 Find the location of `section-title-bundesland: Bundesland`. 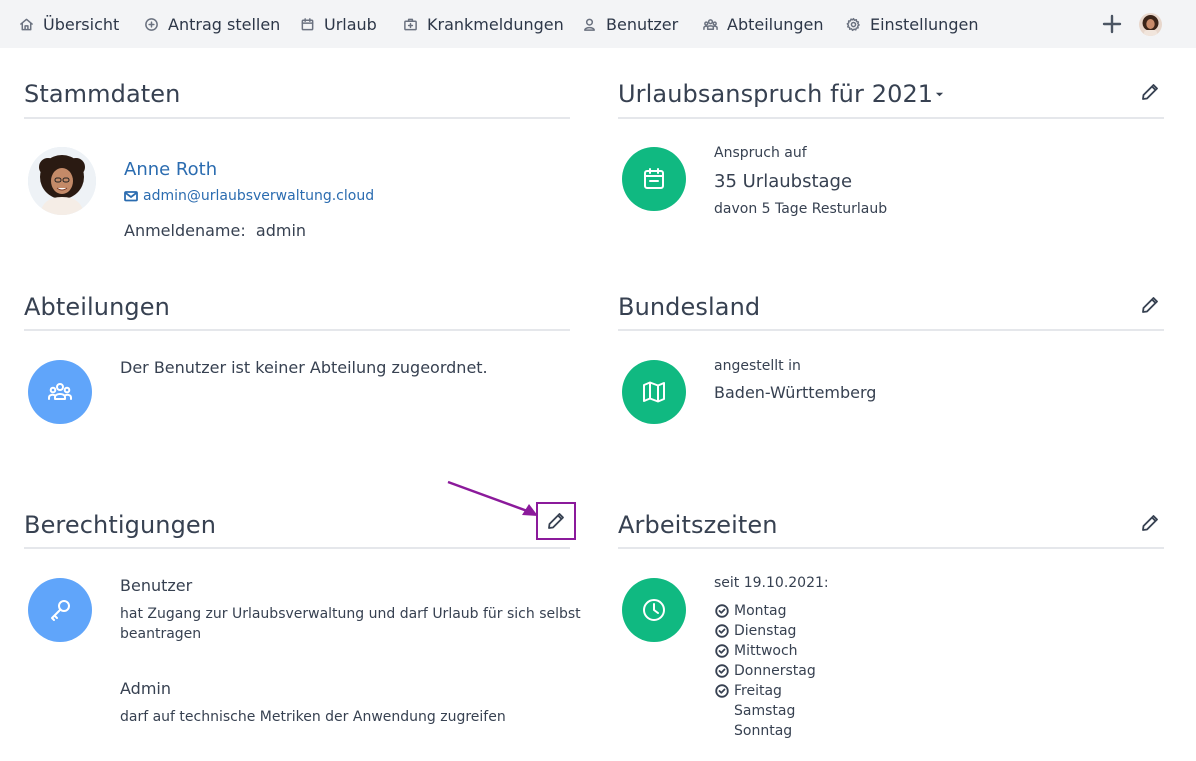

section-title-bundesland: Bundesland is located at coordinates (689, 307).